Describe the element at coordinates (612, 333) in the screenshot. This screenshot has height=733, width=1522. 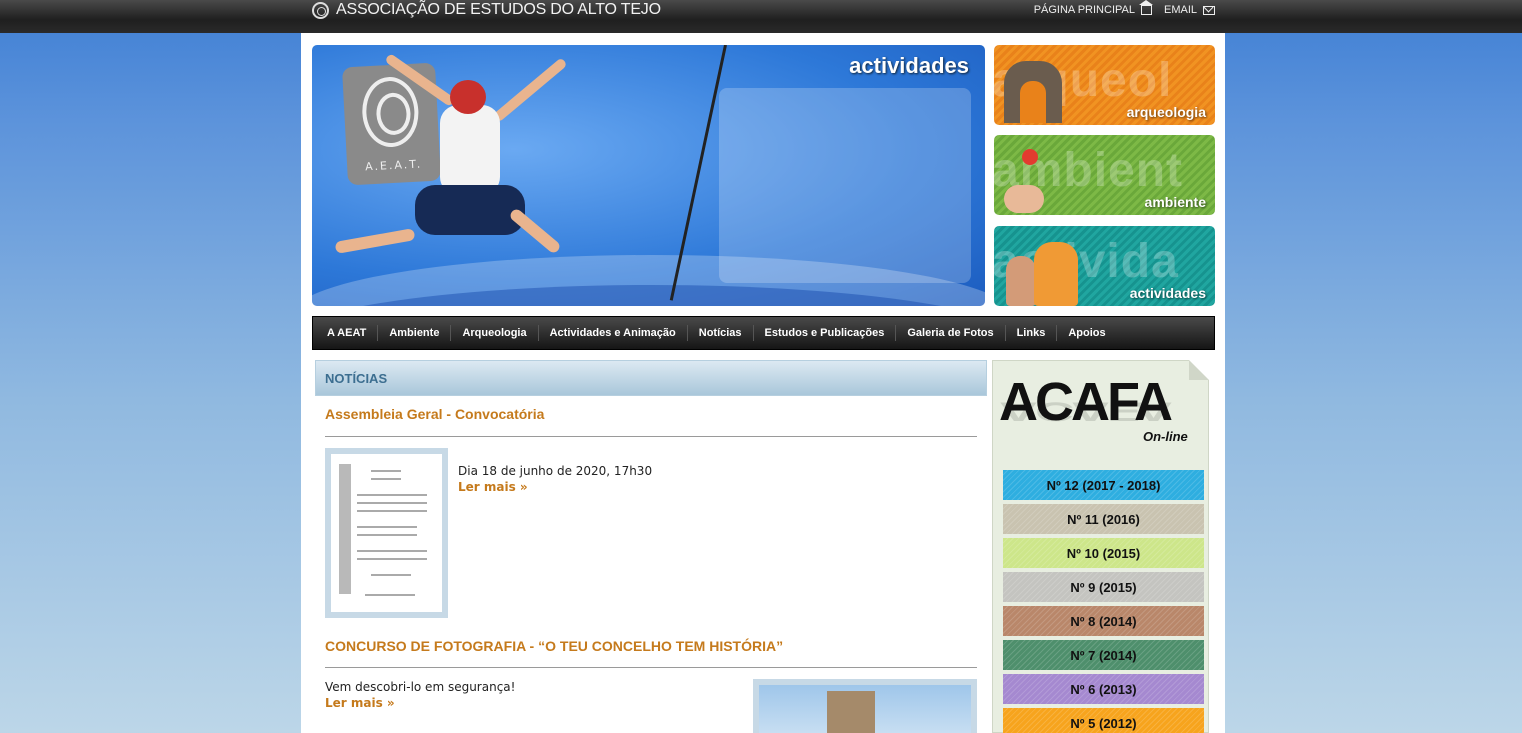
I see `nav-item-actividades: Actividades e Animação` at that location.